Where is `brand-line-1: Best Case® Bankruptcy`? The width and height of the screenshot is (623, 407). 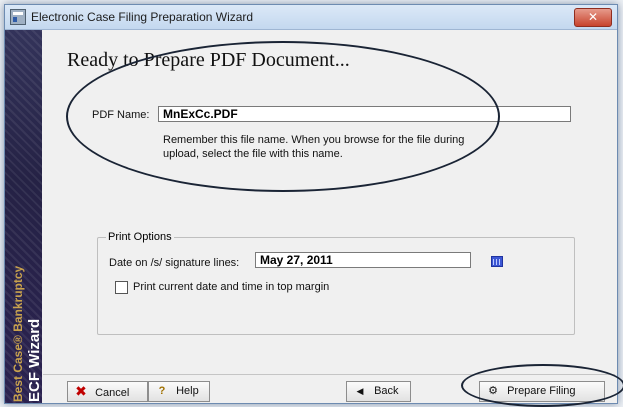
brand-line-1: Best Case® Bankruptcy is located at coordinates (18, 333).